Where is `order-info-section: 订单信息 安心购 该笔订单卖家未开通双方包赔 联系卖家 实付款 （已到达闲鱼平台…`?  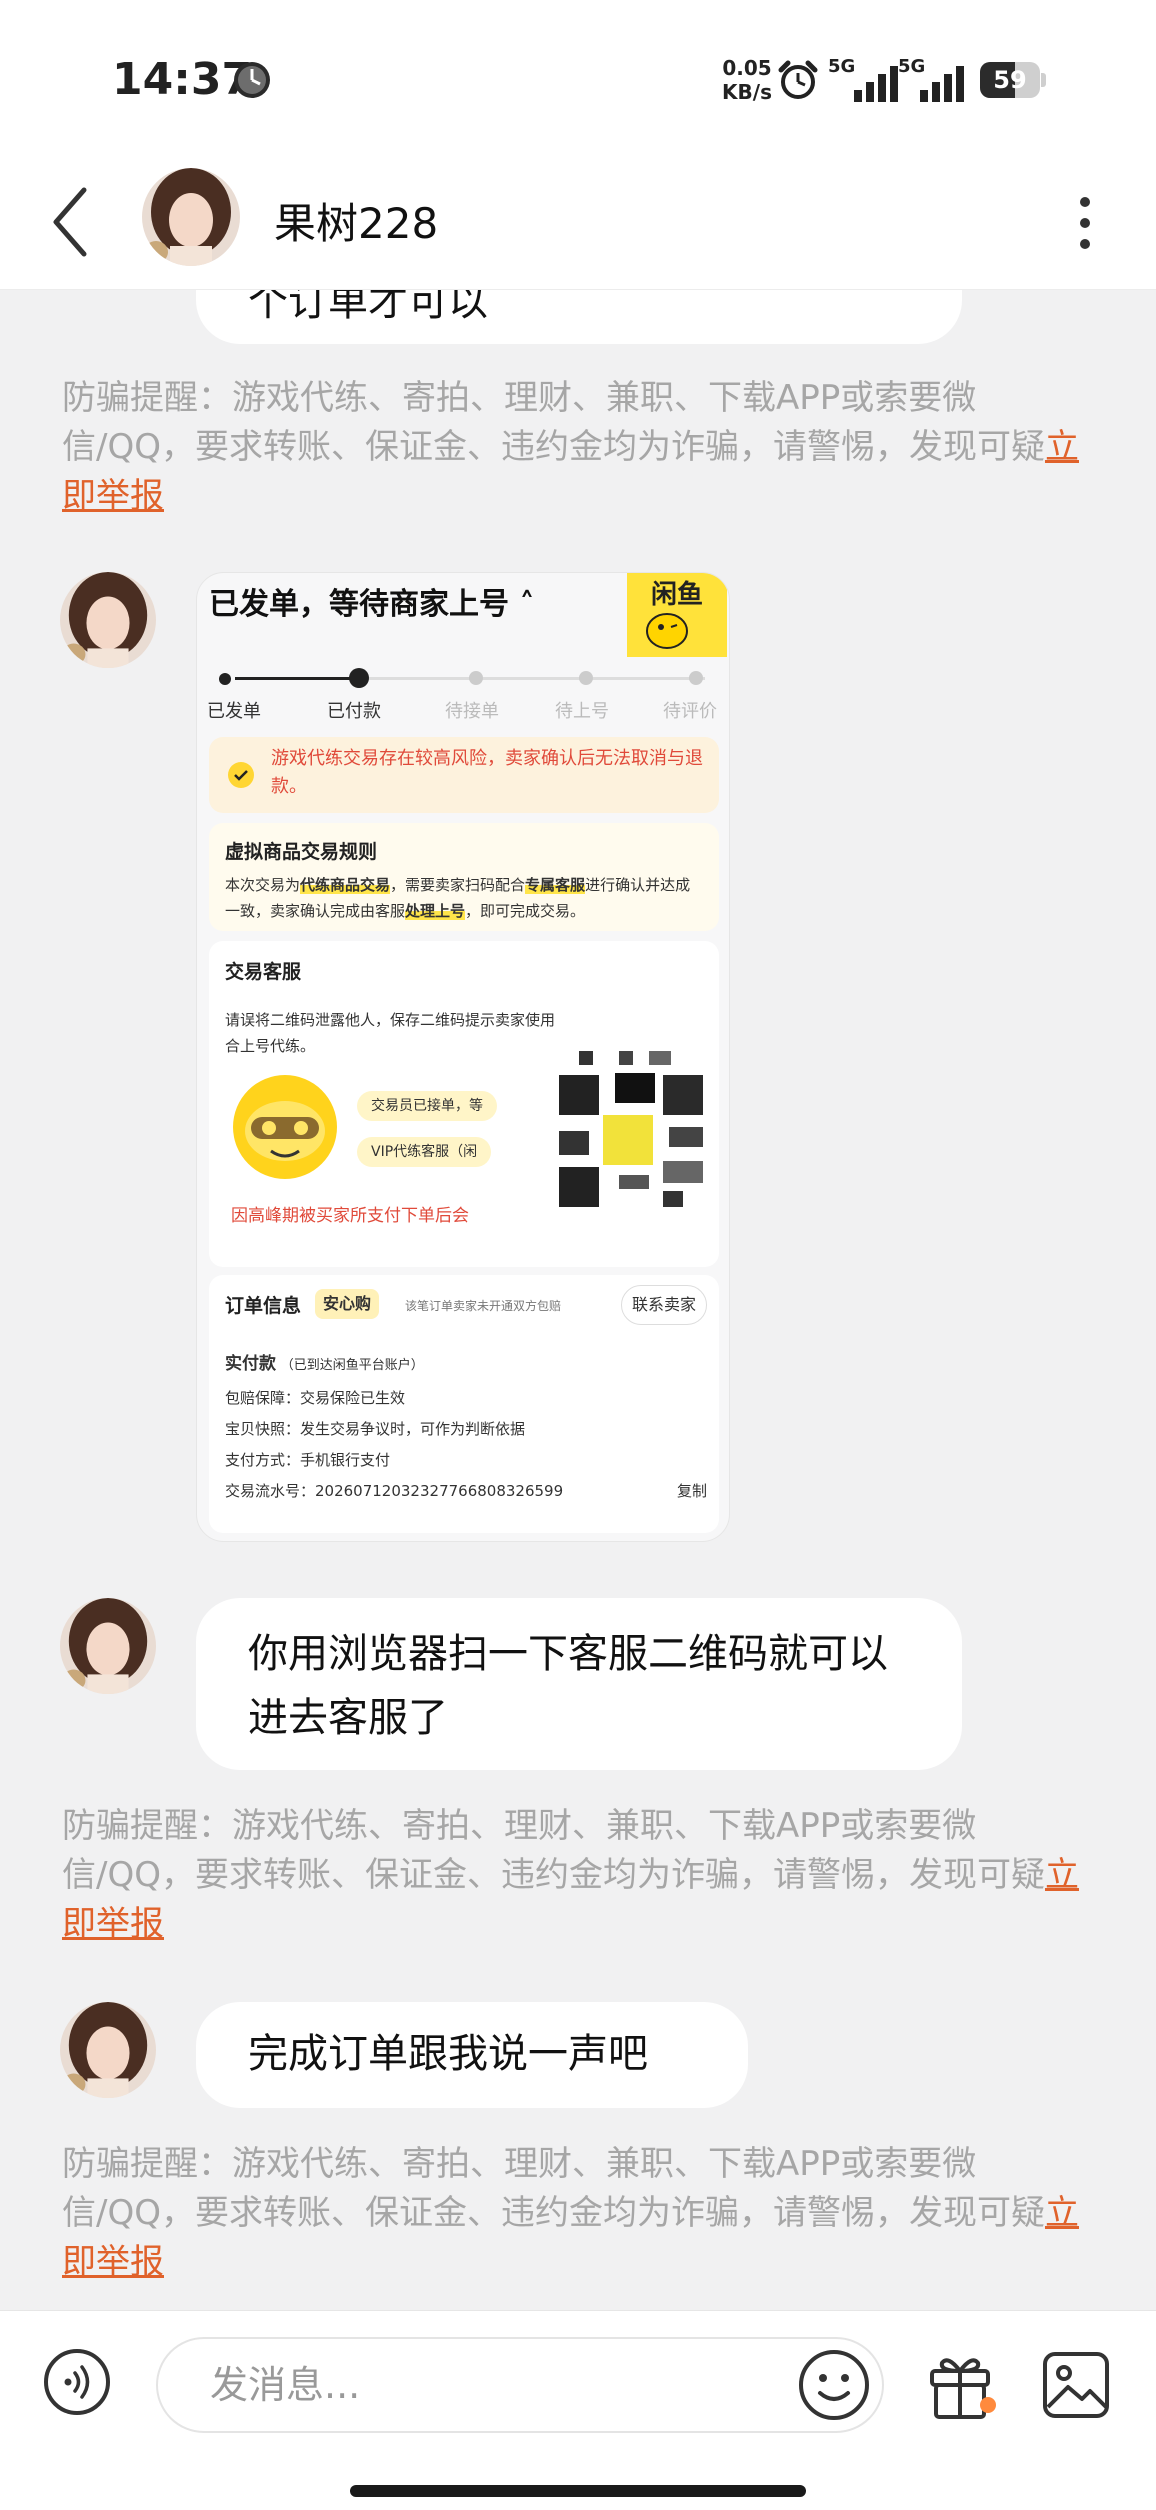 order-info-section: 订单信息 安心购 该笔订单卖家未开通双方包赔 联系卖家 实付款 （已到达闲鱼平台… is located at coordinates (464, 1404).